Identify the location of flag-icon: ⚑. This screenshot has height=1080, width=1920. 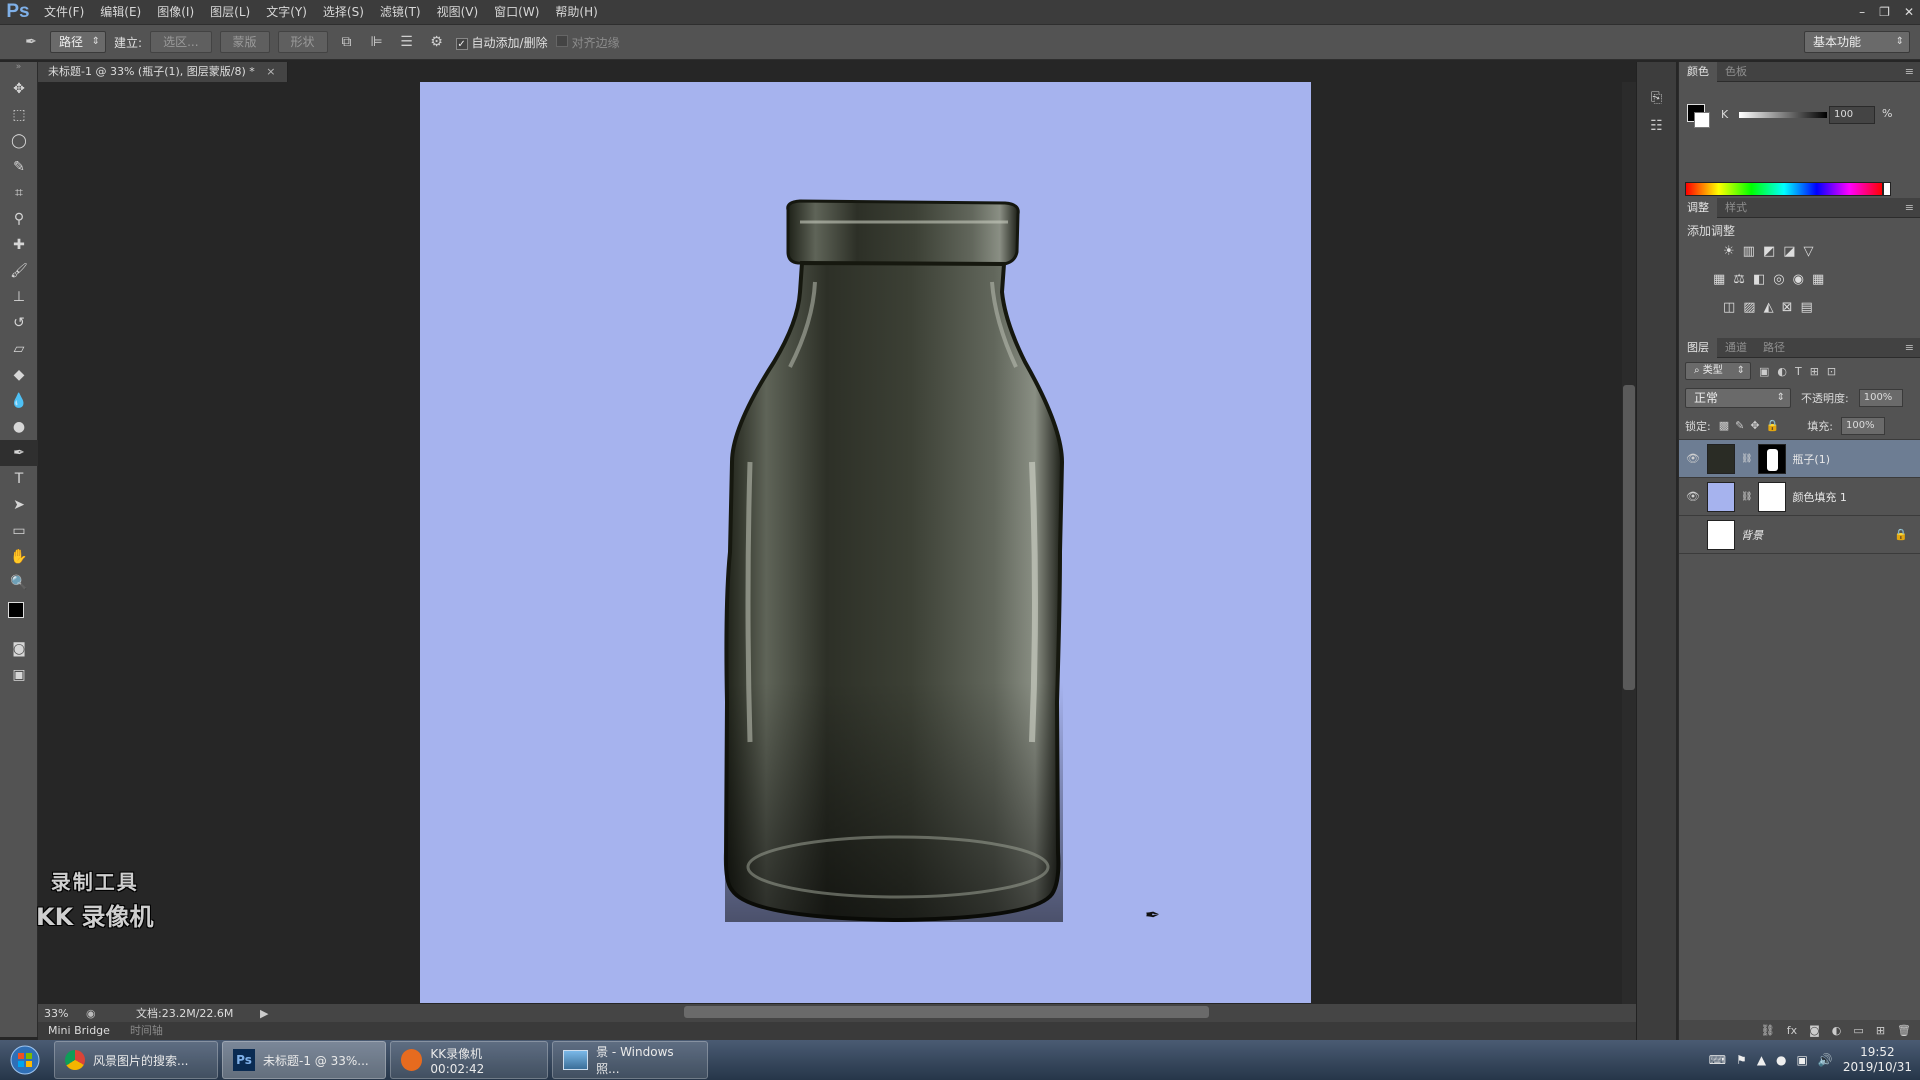
(1741, 1060).